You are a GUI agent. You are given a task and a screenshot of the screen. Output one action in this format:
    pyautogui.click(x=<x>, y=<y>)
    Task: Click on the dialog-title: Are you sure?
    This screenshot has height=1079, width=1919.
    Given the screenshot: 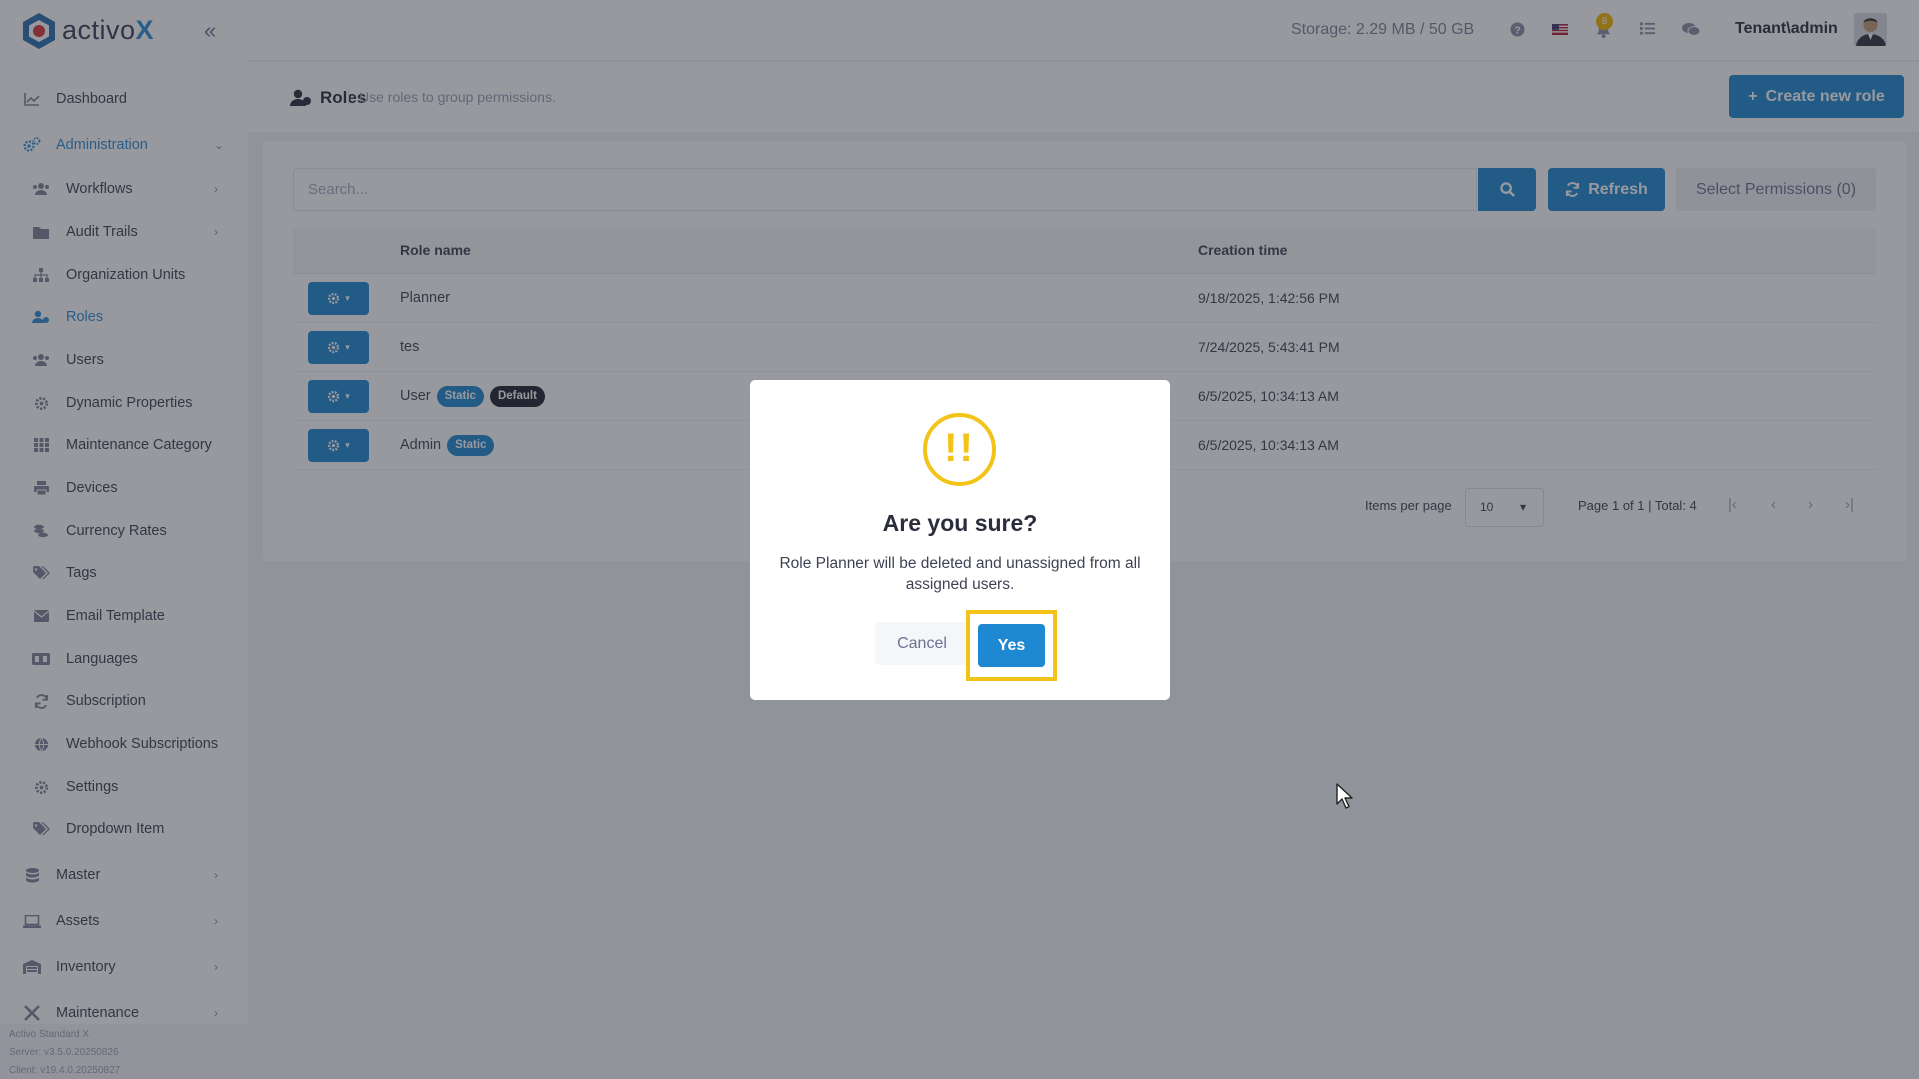 What is the action you would take?
    pyautogui.click(x=960, y=523)
    